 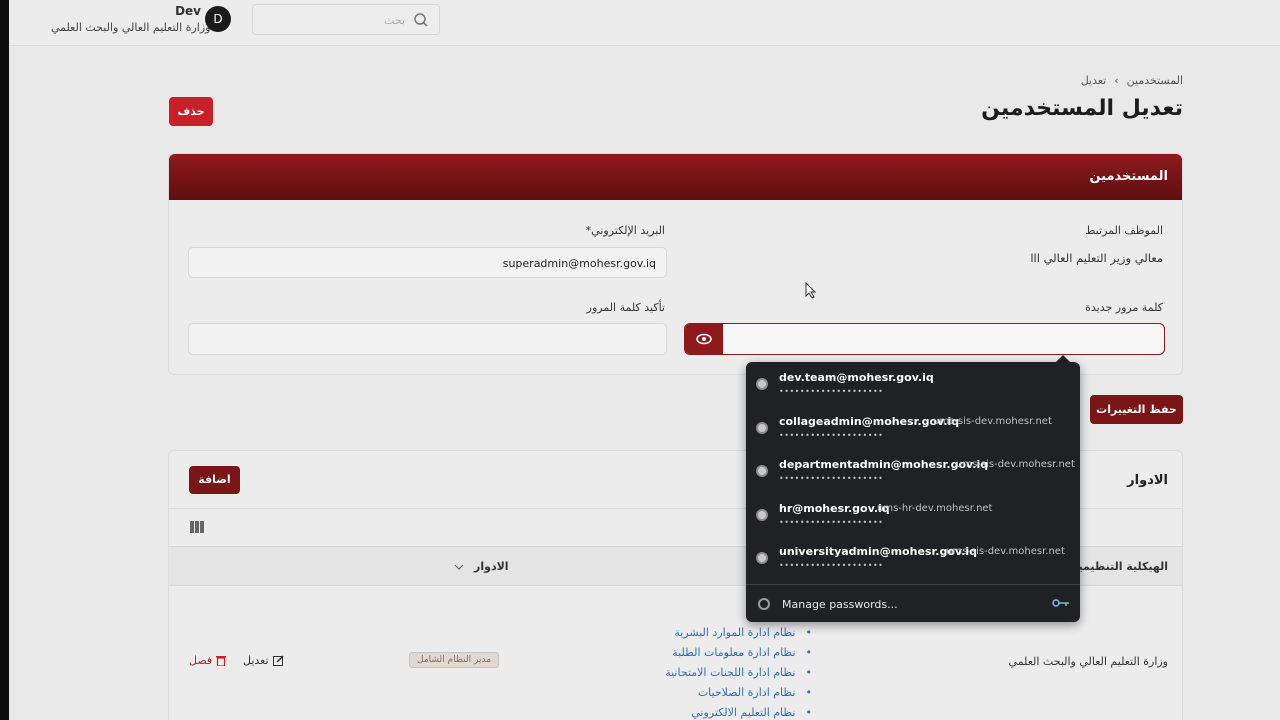 I want to click on email-field: superadmin@mohesr.gov.iq, so click(x=427, y=262).